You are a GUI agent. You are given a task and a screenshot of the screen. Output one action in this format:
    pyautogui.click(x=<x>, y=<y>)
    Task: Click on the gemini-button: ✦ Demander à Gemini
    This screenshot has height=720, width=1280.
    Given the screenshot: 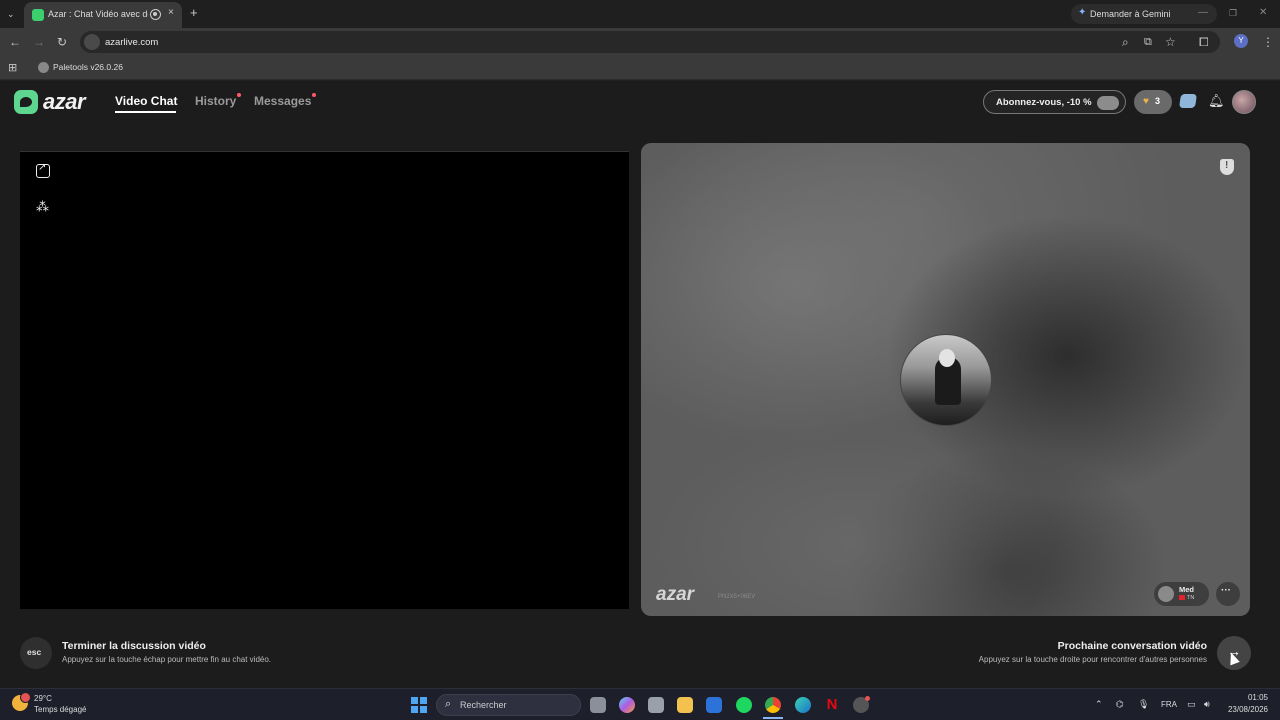 What is the action you would take?
    pyautogui.click(x=1144, y=14)
    